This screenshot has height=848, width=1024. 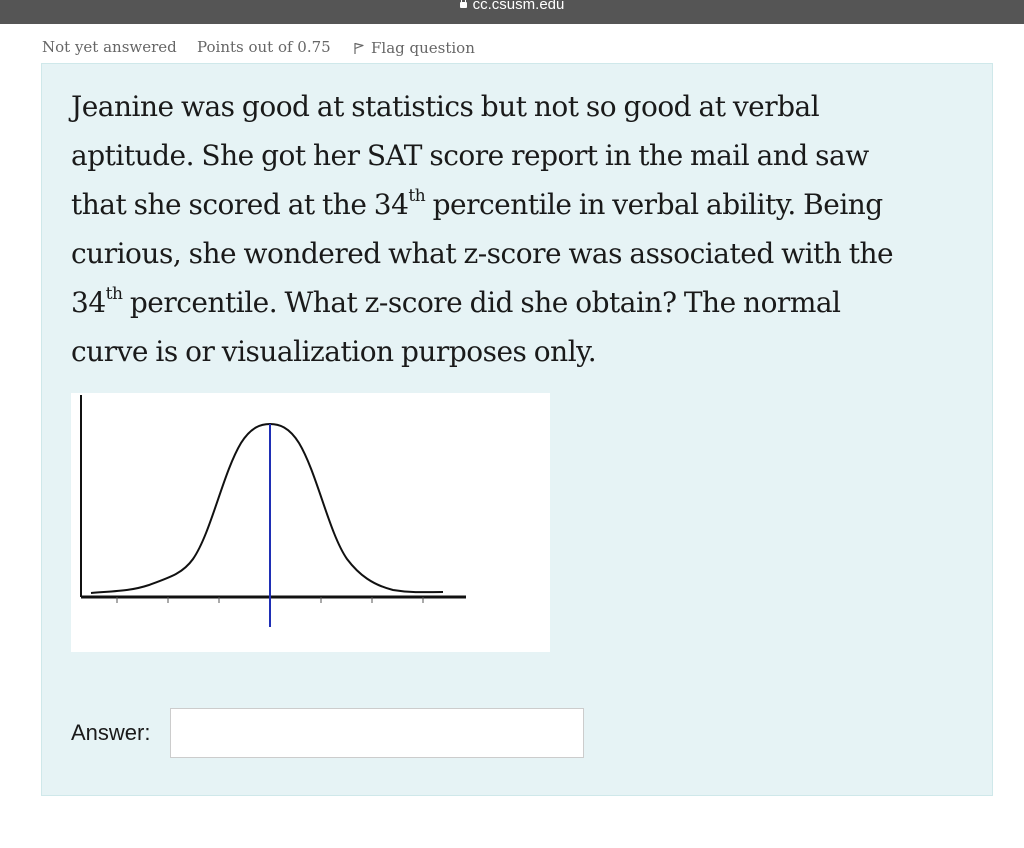 I want to click on normal-curve, so click(x=267, y=508).